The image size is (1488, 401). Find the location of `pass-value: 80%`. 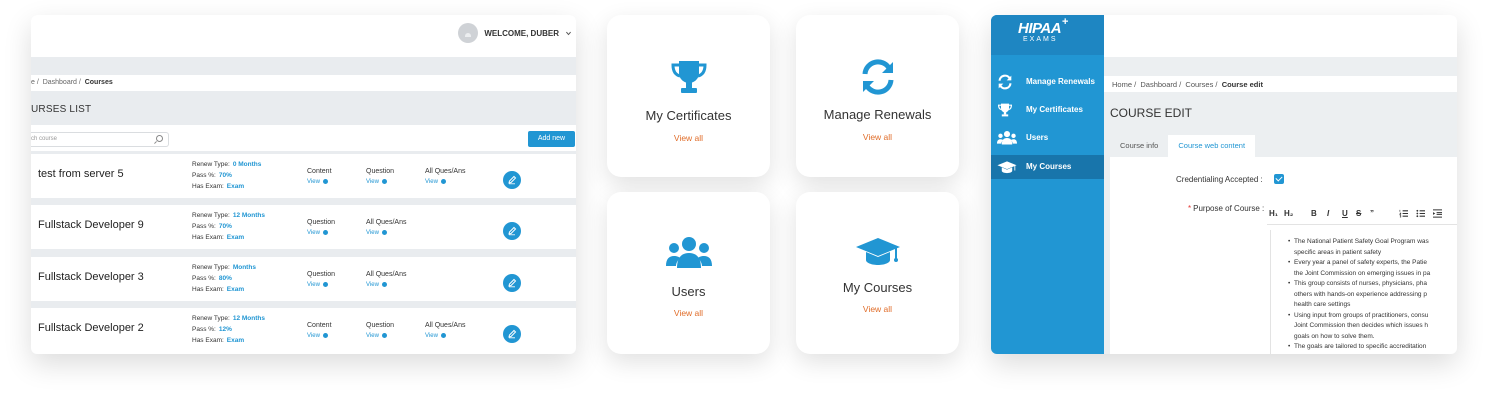

pass-value: 80% is located at coordinates (225, 278).